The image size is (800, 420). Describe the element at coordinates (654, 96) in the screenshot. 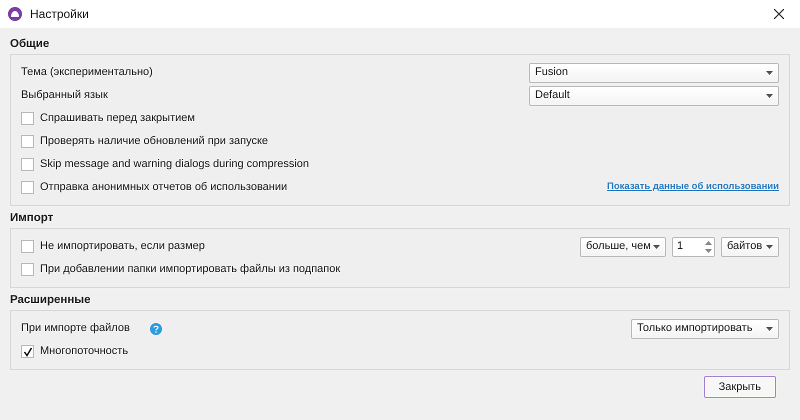

I see `dropdown: Default` at that location.